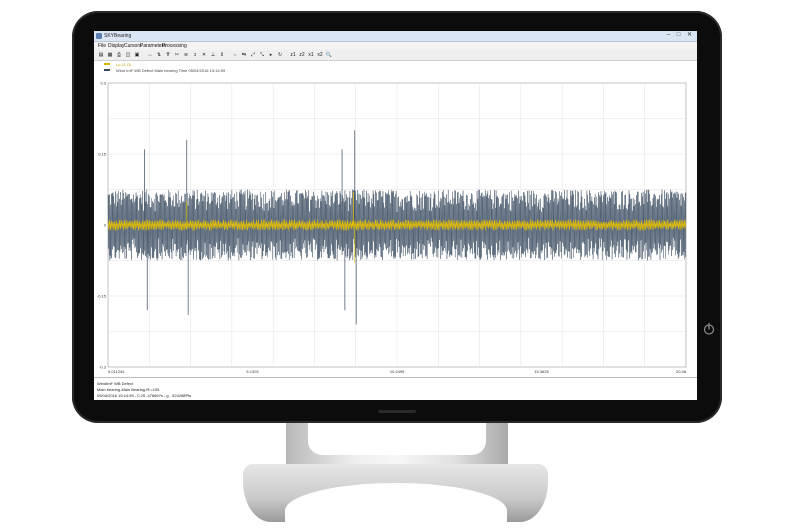 The image size is (795, 530). What do you see at coordinates (133, 46) in the screenshot?
I see `menu-cursors: Cursors` at bounding box center [133, 46].